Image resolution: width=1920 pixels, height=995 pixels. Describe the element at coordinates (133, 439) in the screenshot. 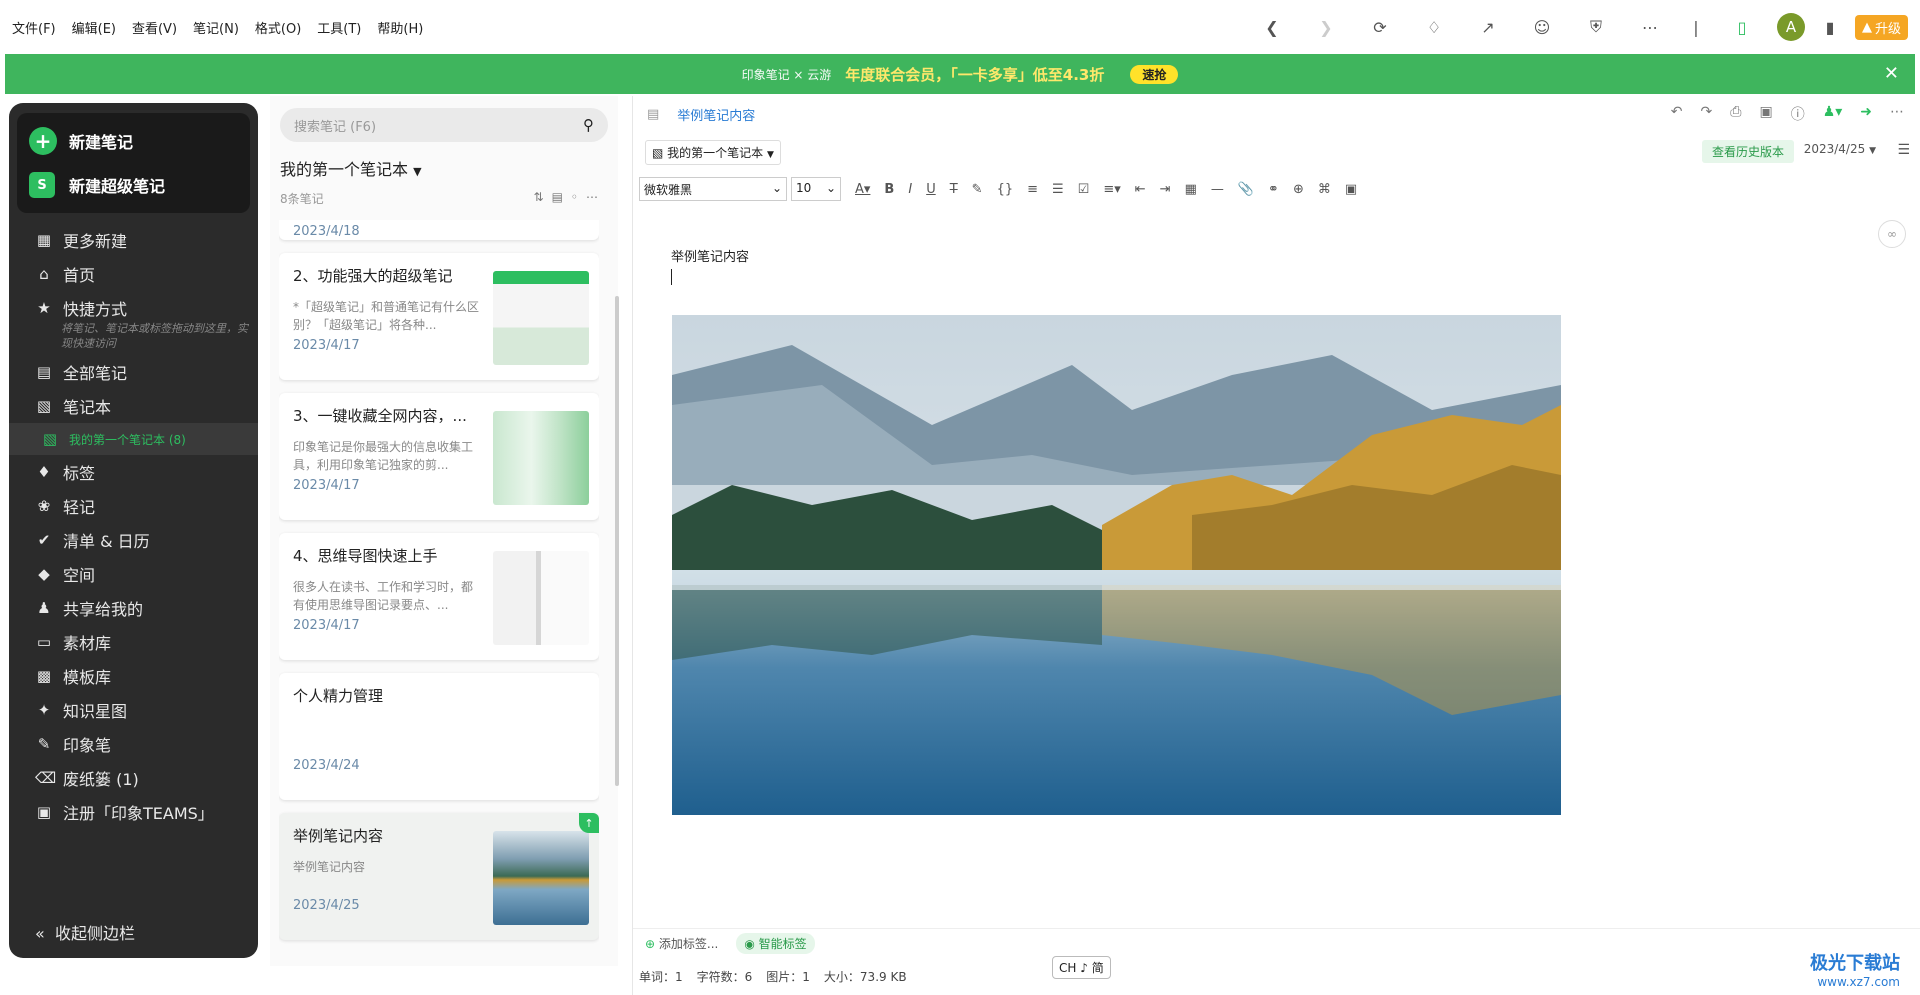

I see `sidebar-item-my-notebook: ▧ 我的第一个笔记本 (8)` at that location.